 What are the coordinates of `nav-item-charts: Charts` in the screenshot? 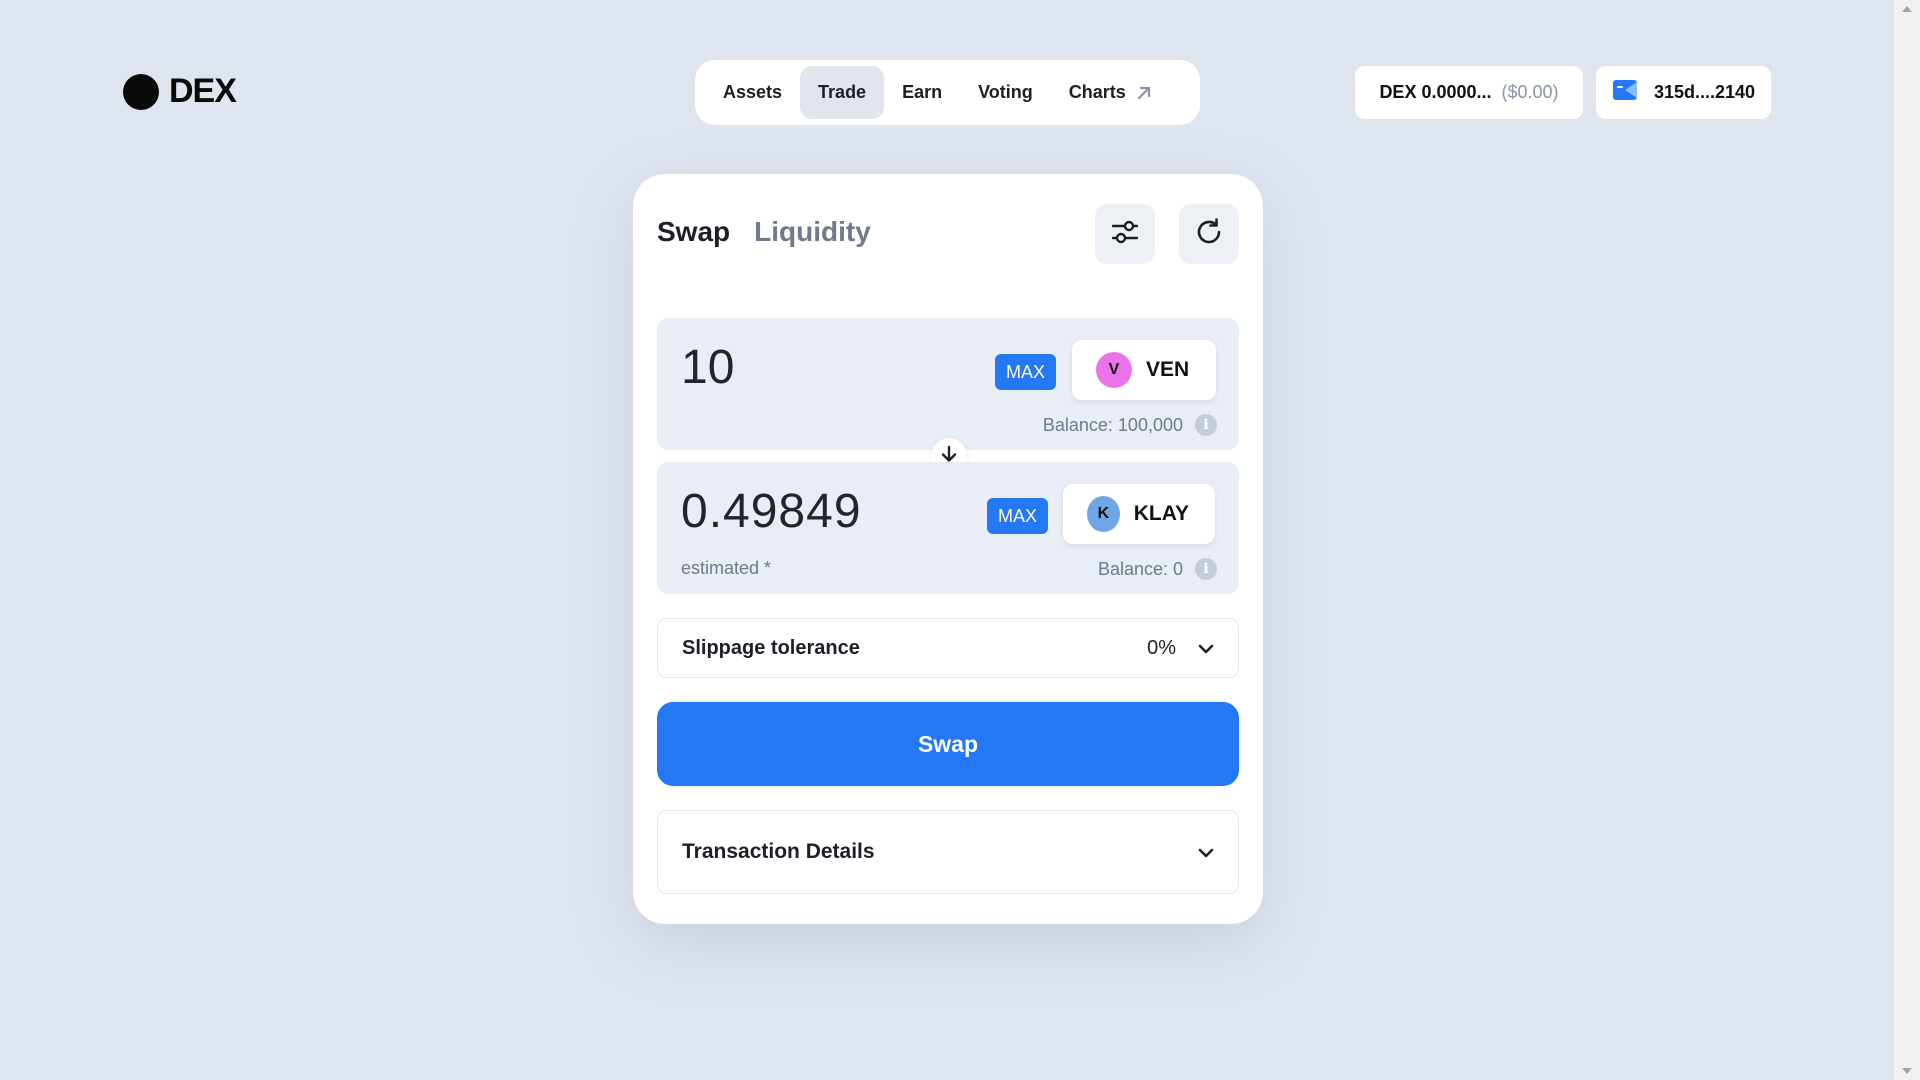 It's located at (1110, 92).